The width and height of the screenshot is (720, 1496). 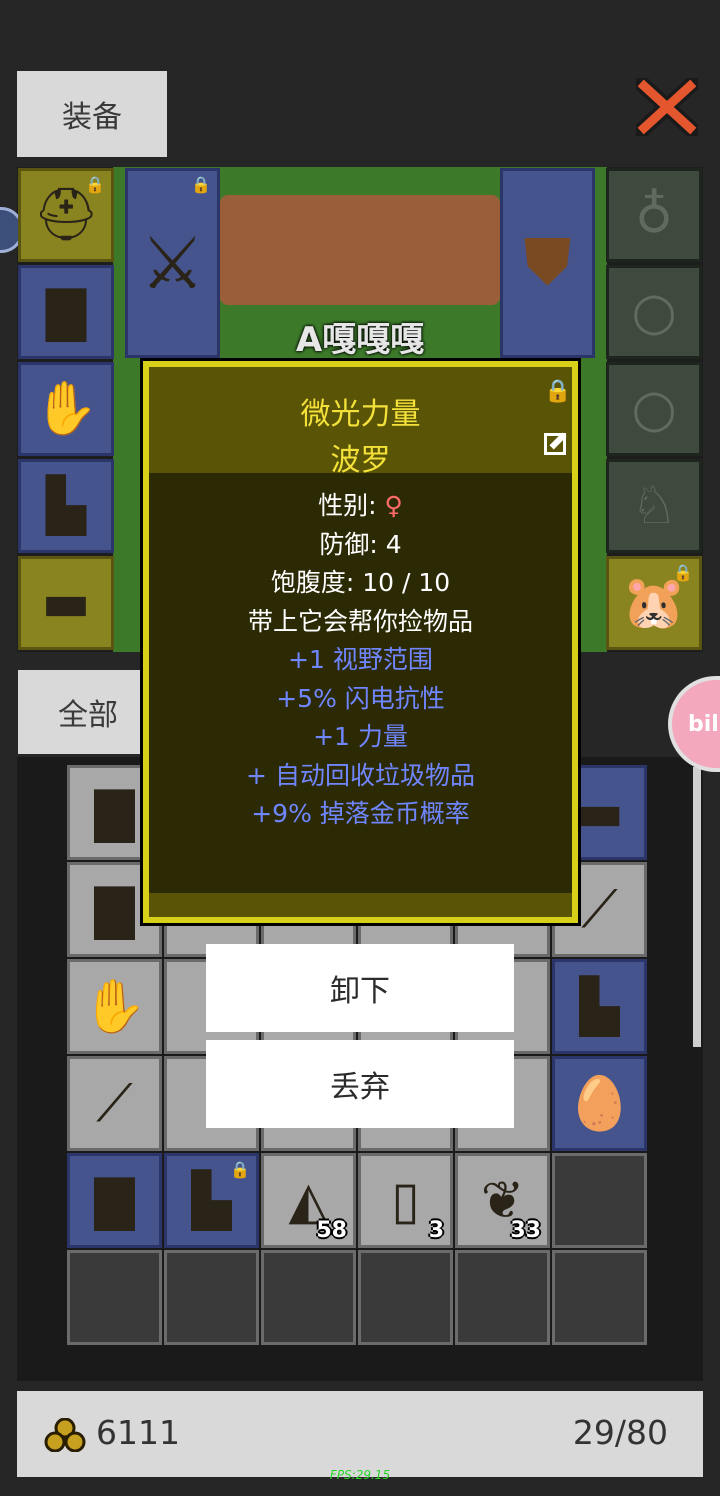 What do you see at coordinates (360, 813) in the screenshot?
I see `tooltip-bonus-line: +9% 掉落金币概率` at bounding box center [360, 813].